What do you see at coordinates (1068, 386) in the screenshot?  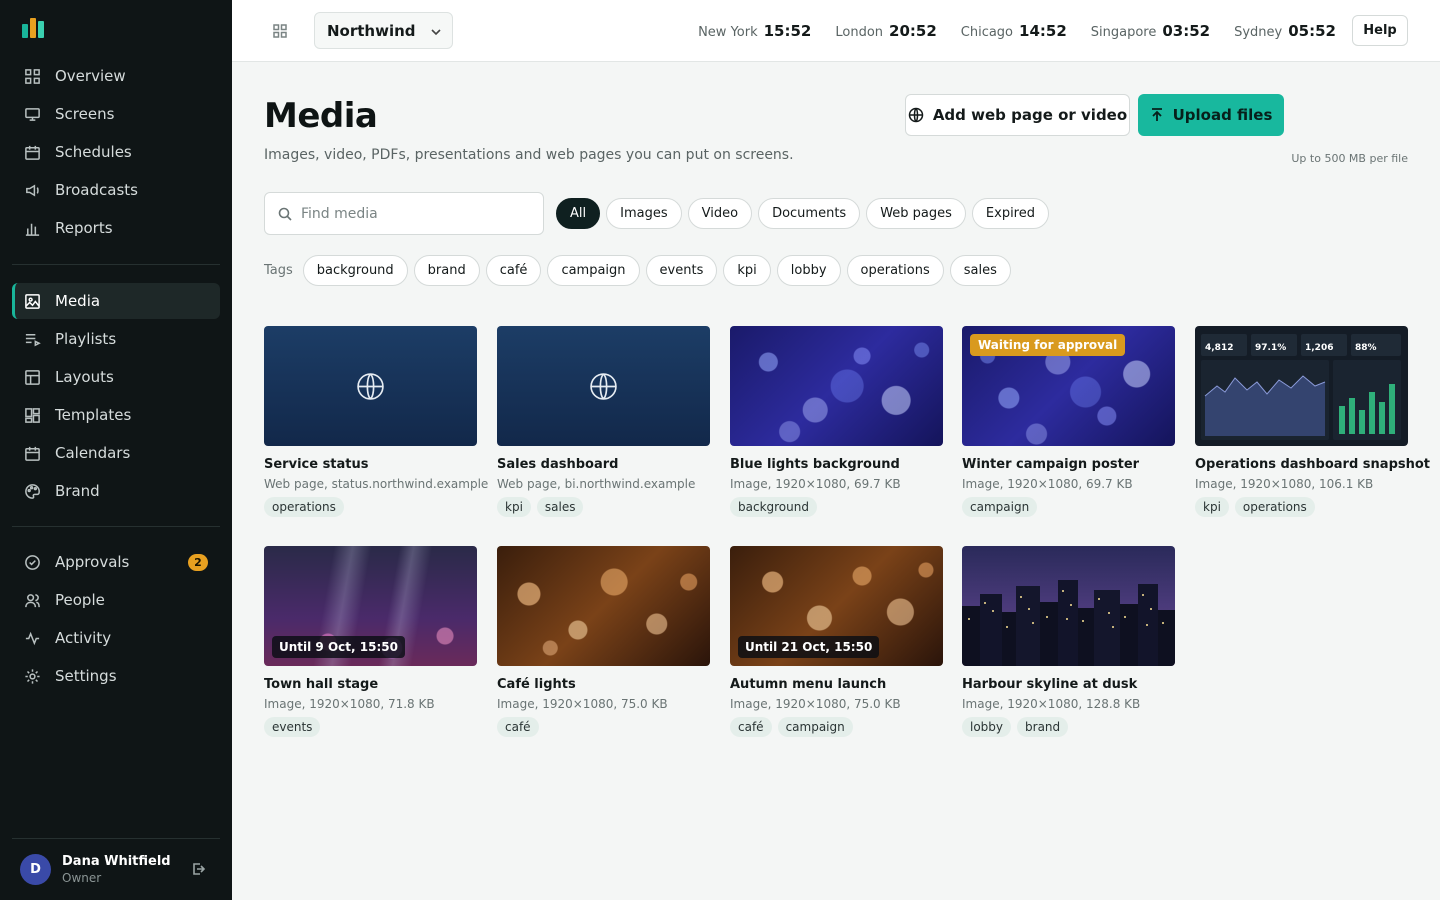 I see `media-thumbnail: Waiting for approval` at bounding box center [1068, 386].